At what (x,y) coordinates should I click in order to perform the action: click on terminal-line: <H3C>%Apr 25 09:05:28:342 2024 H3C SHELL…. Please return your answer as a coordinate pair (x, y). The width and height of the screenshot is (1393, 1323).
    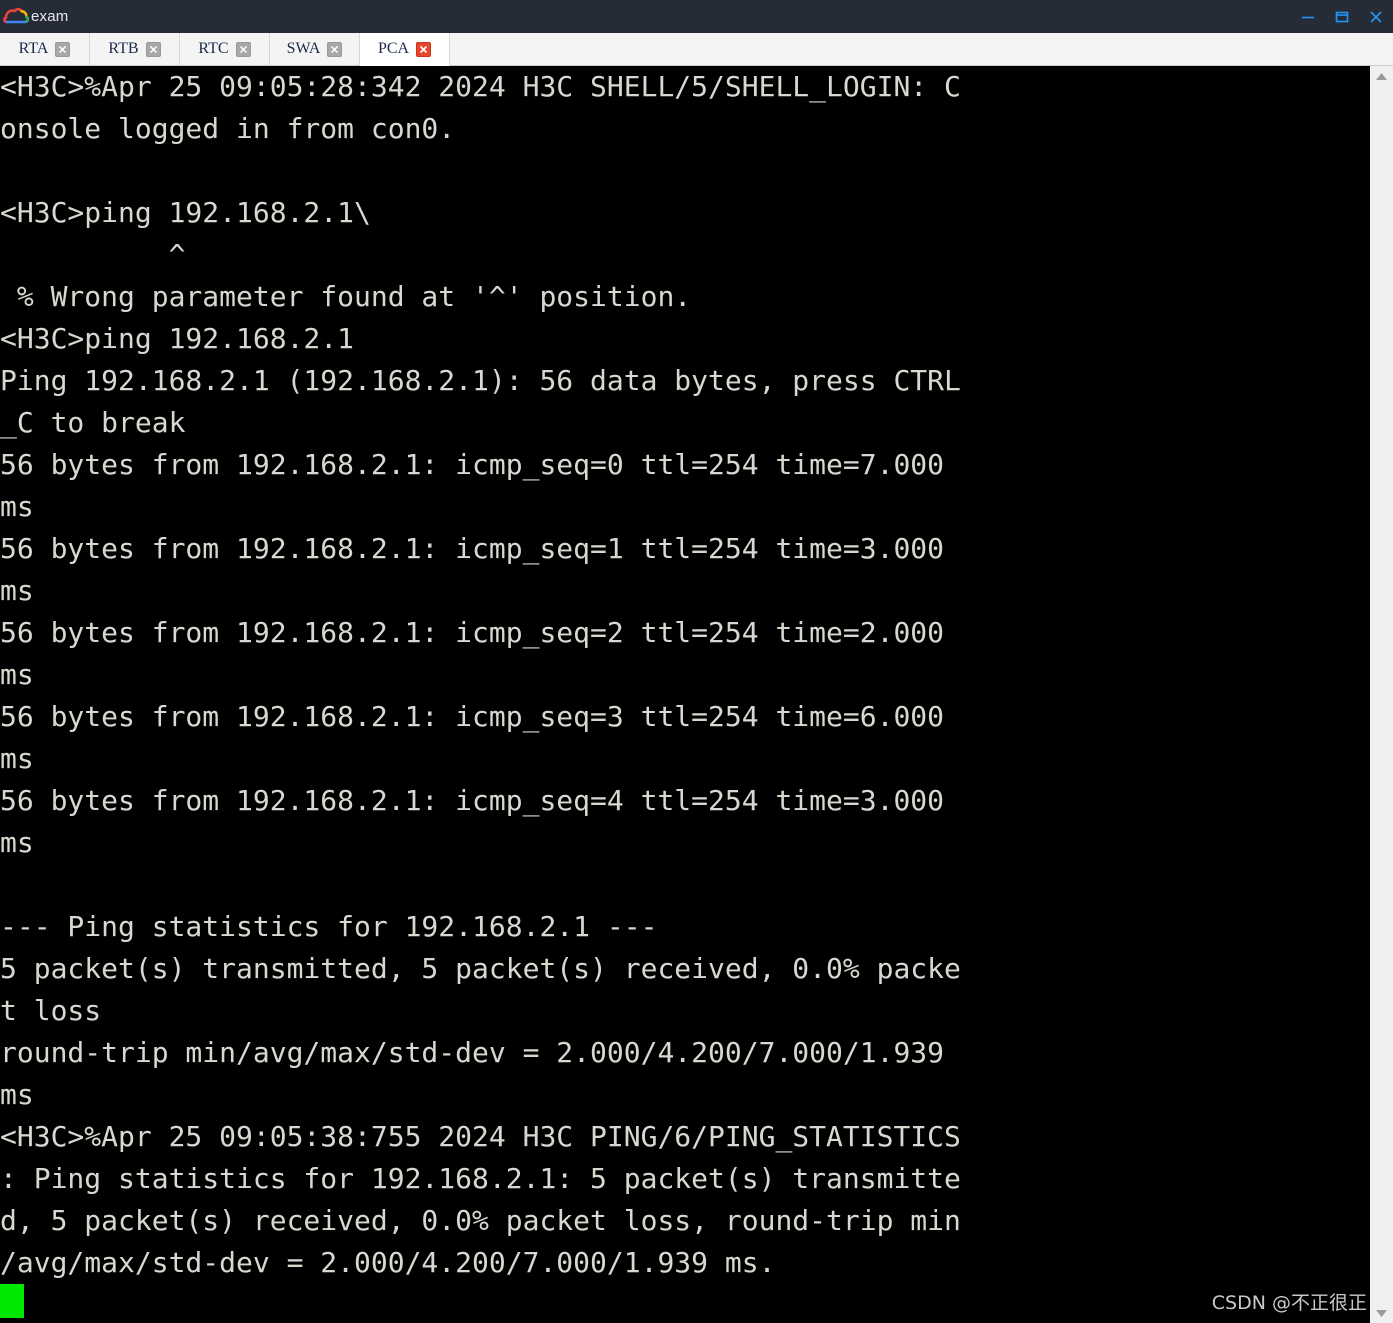
    Looking at the image, I should click on (480, 86).